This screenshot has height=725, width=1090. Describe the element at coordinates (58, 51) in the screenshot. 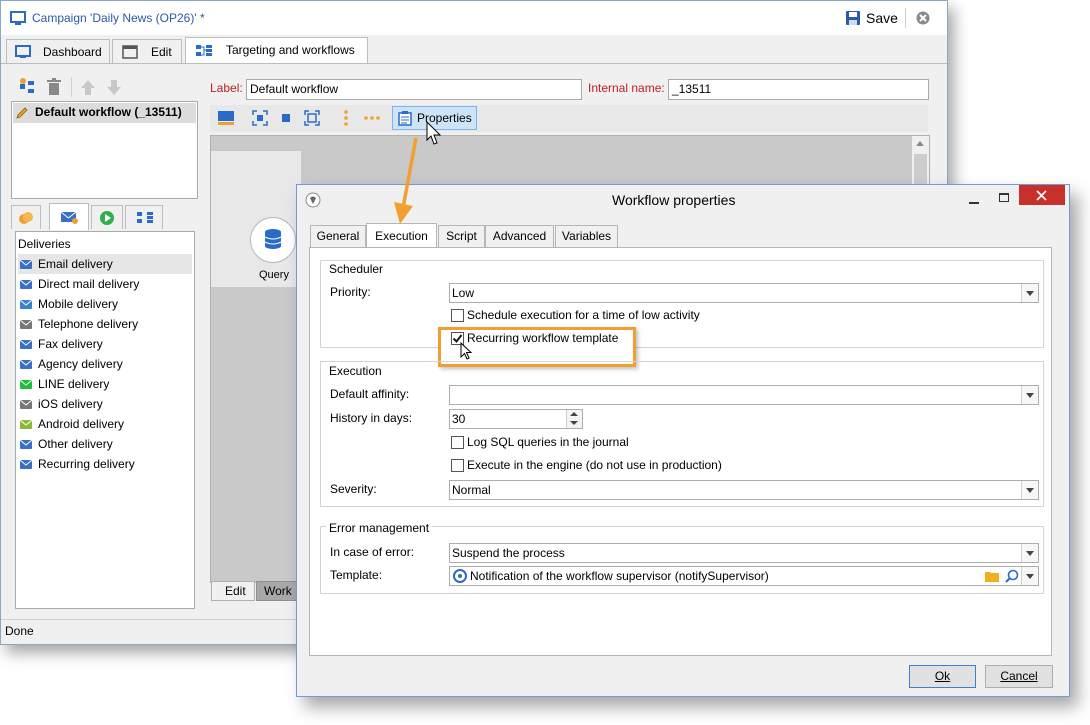

I see `tab-dashboard: Dashboard` at that location.